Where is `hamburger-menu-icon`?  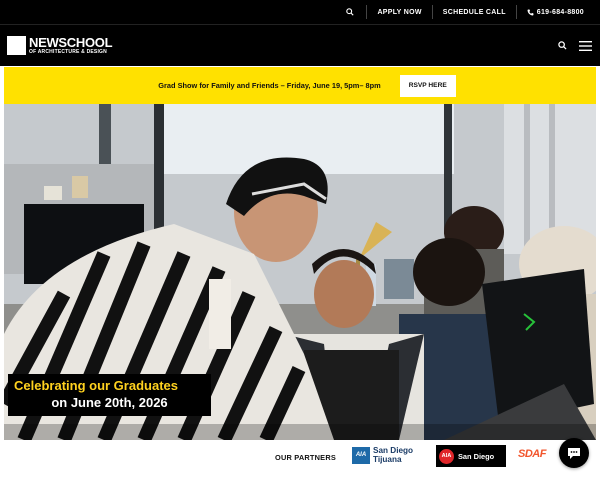
hamburger-menu-icon is located at coordinates (585, 45).